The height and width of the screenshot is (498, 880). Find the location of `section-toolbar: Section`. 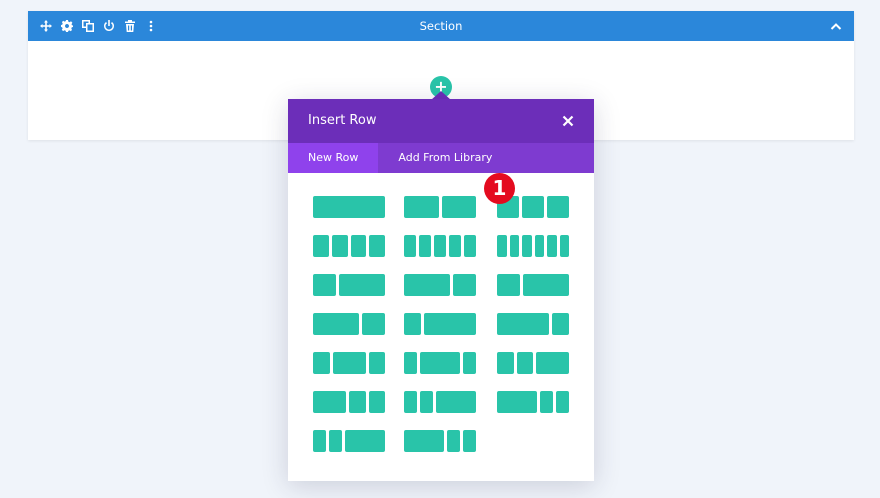

section-toolbar: Section is located at coordinates (441, 26).